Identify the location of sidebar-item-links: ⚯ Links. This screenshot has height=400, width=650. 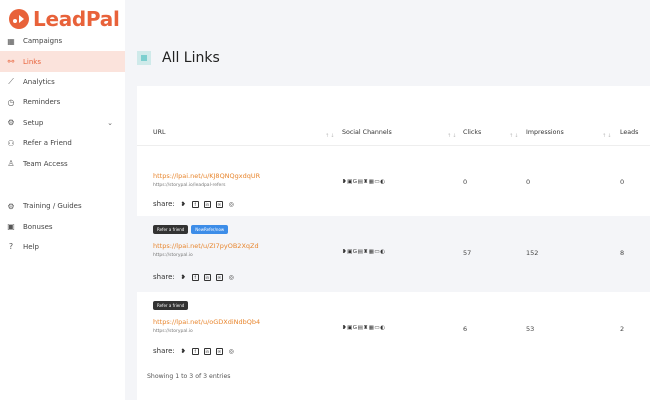
(62, 61).